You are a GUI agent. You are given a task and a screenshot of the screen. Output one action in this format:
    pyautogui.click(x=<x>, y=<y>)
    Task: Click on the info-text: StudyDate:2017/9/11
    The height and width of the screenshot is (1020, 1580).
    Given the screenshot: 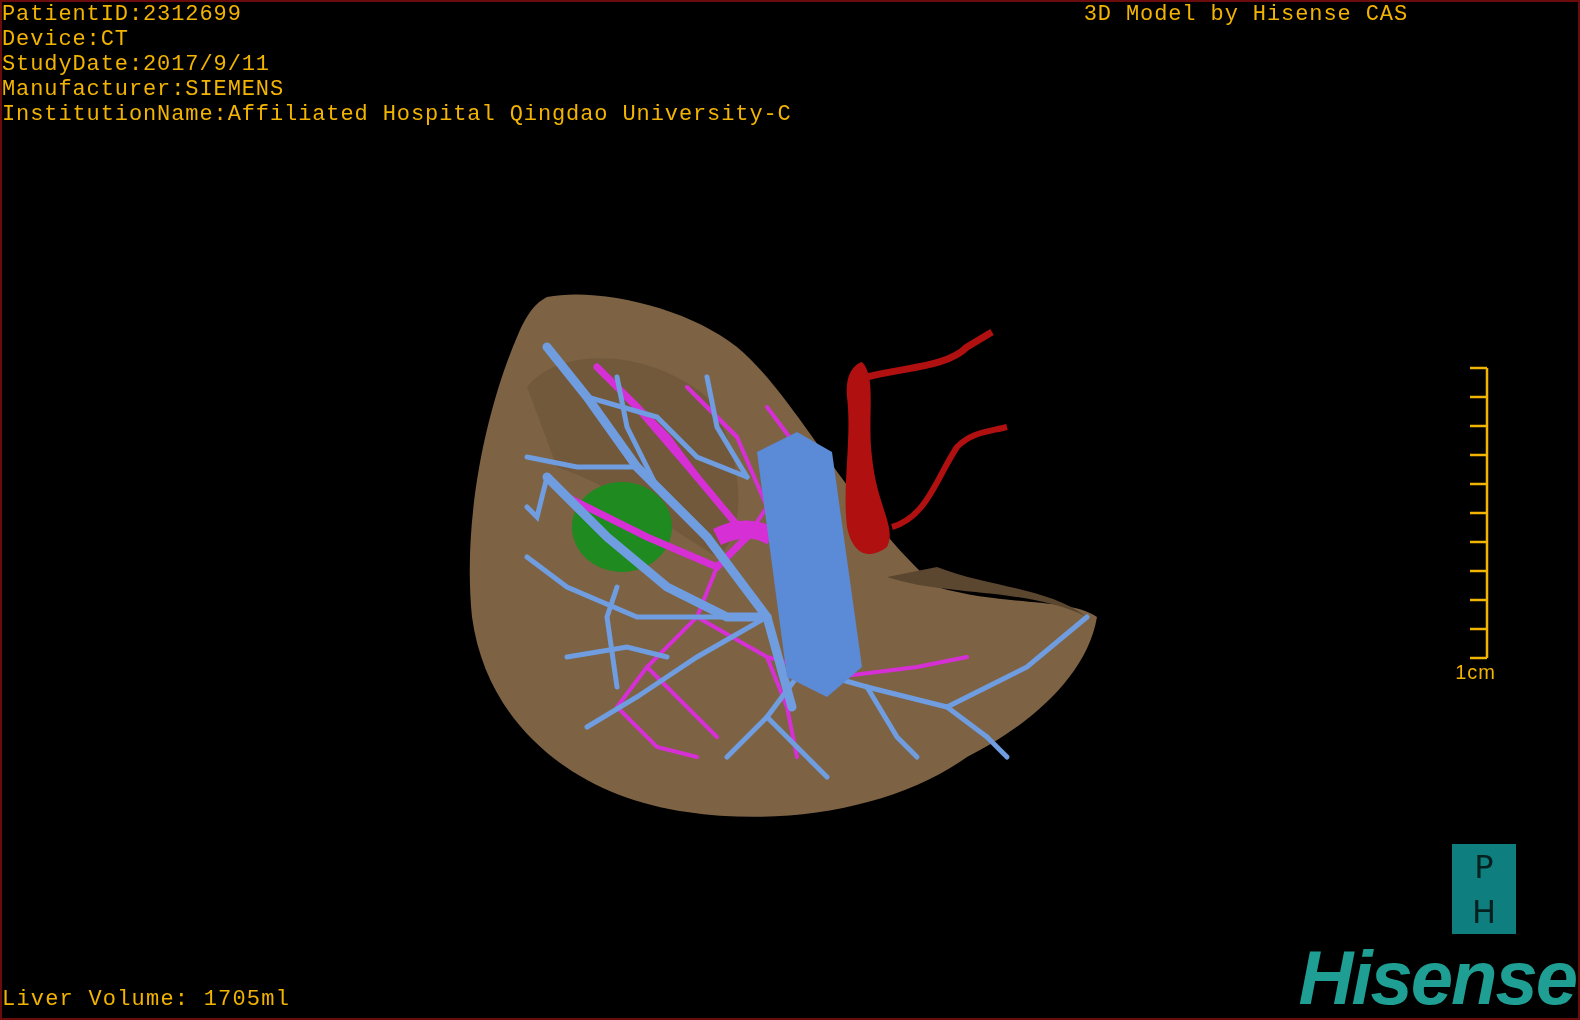 What is the action you would take?
    pyautogui.click(x=136, y=64)
    